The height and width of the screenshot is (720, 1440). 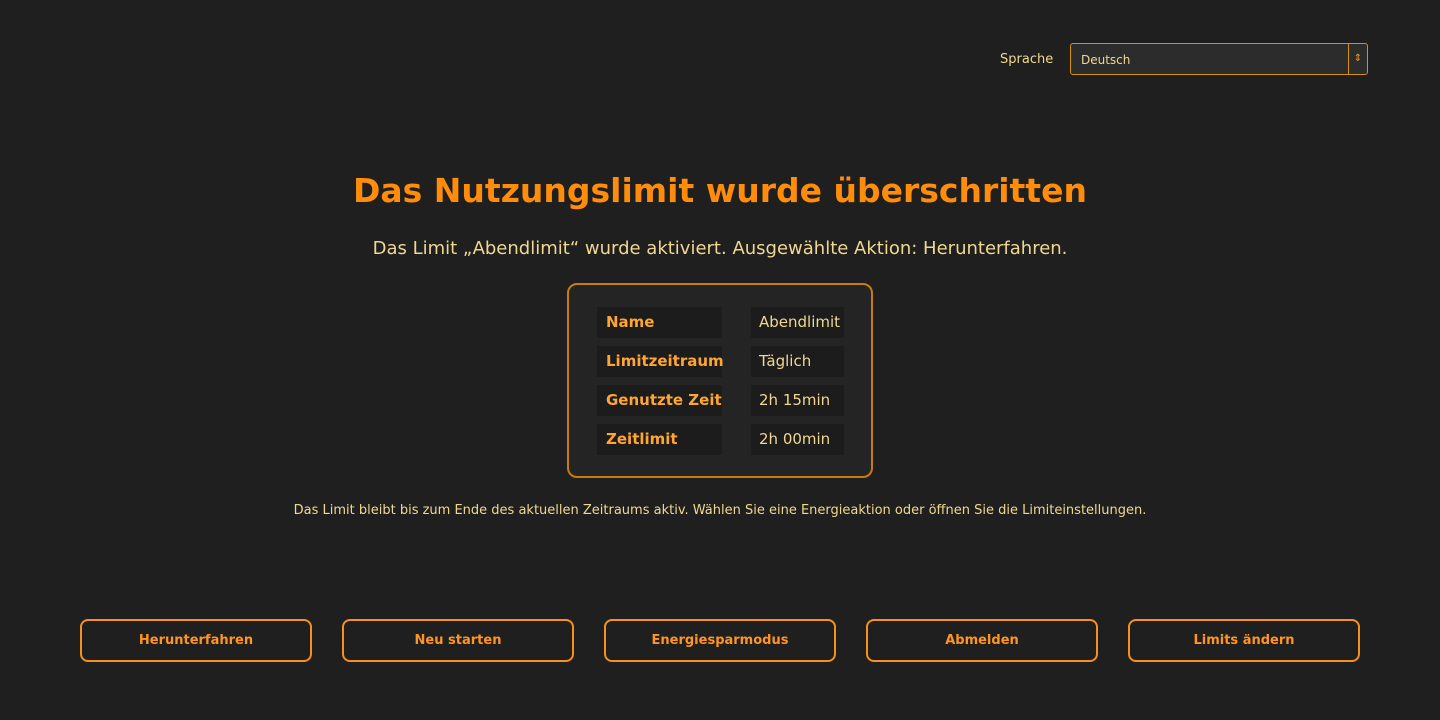 I want to click on language-select: Deutsch ⇕, so click(x=1219, y=59).